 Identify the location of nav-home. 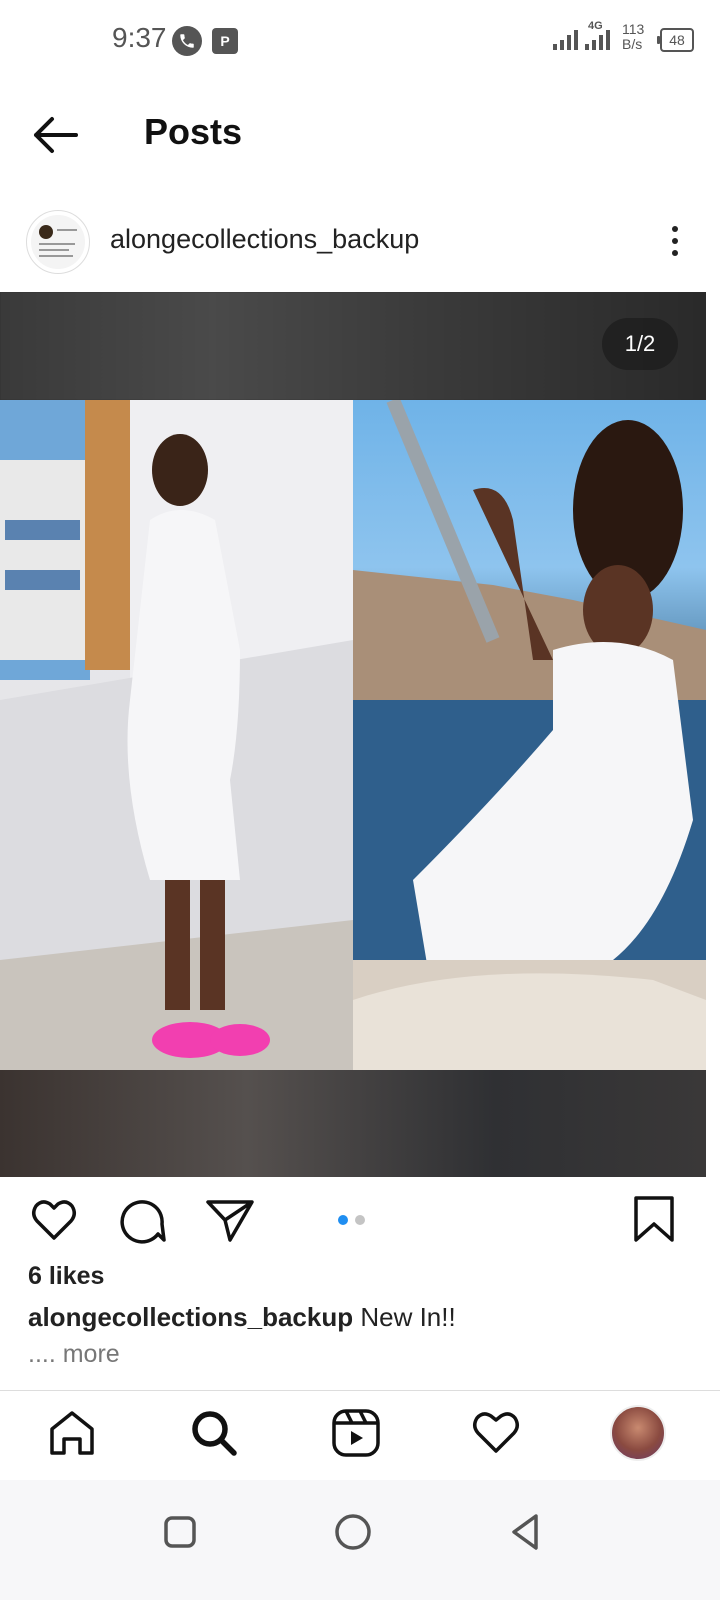
(72, 1433).